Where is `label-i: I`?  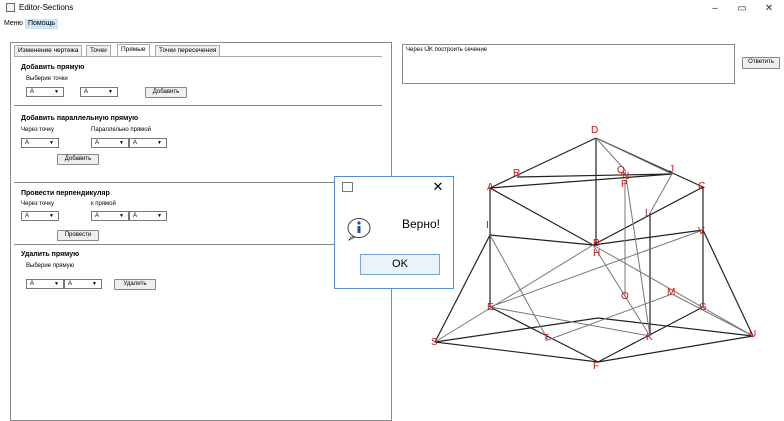
label-i: I is located at coordinates (487, 225).